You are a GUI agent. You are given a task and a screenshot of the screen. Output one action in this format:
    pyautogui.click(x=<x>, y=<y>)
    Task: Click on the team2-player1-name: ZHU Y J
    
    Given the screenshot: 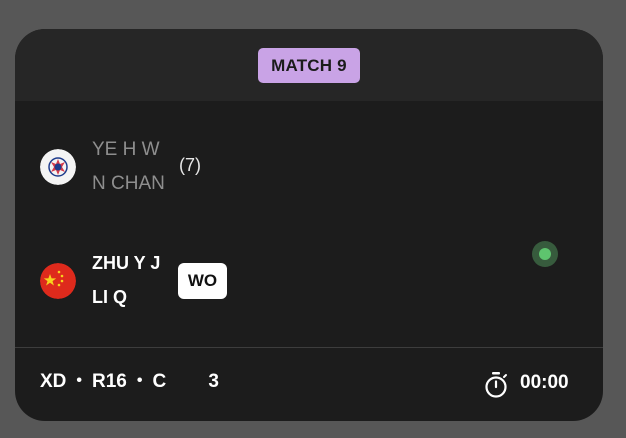 What is the action you would take?
    pyautogui.click(x=126, y=263)
    